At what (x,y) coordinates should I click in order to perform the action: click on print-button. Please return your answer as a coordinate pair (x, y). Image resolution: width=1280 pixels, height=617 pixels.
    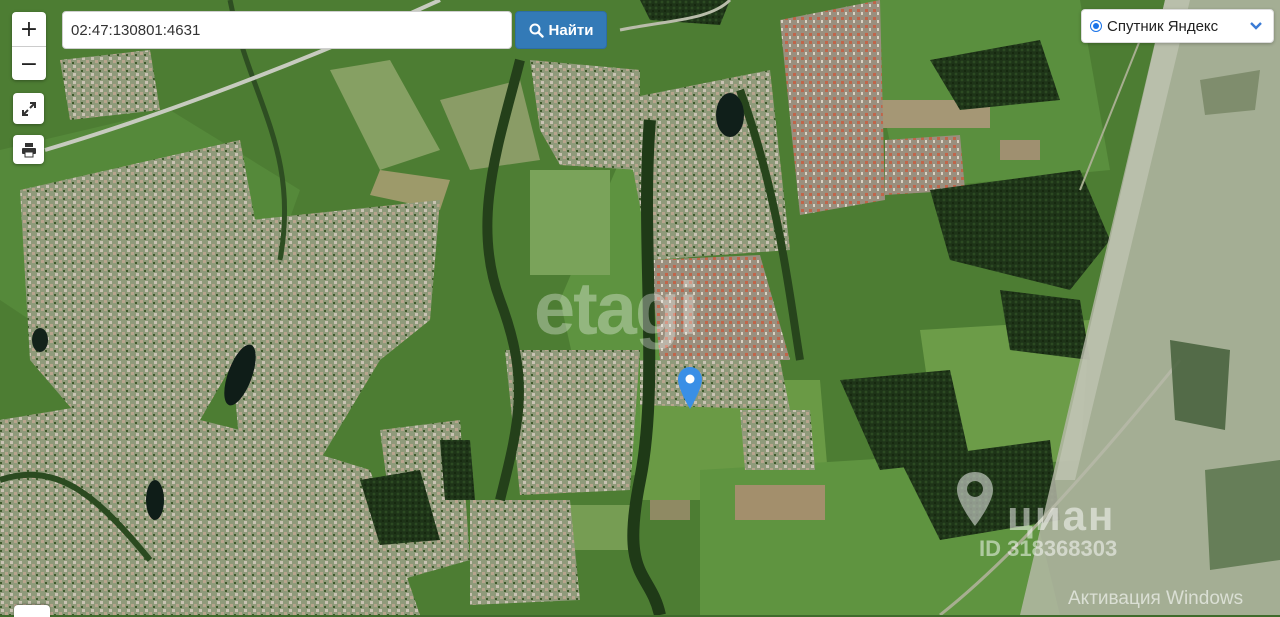
    Looking at the image, I should click on (28, 149).